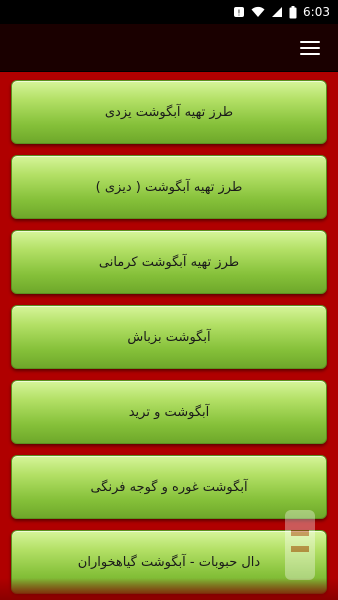 The height and width of the screenshot is (600, 338). I want to click on notification-icon: !, so click(239, 12).